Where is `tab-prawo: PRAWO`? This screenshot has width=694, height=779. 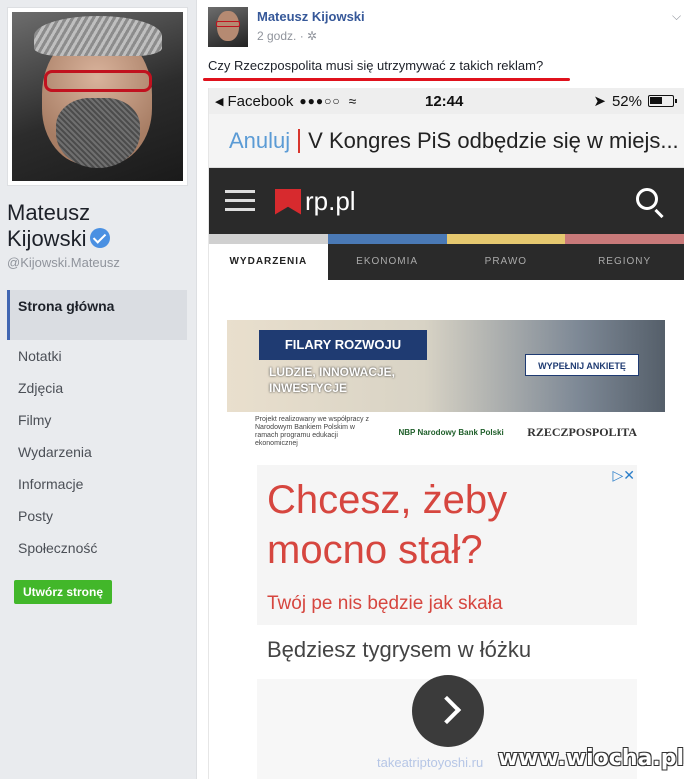 tab-prawo: PRAWO is located at coordinates (506, 257).